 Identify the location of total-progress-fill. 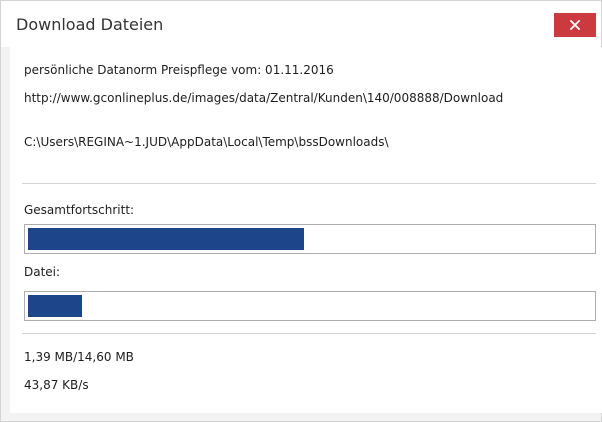
(166, 239).